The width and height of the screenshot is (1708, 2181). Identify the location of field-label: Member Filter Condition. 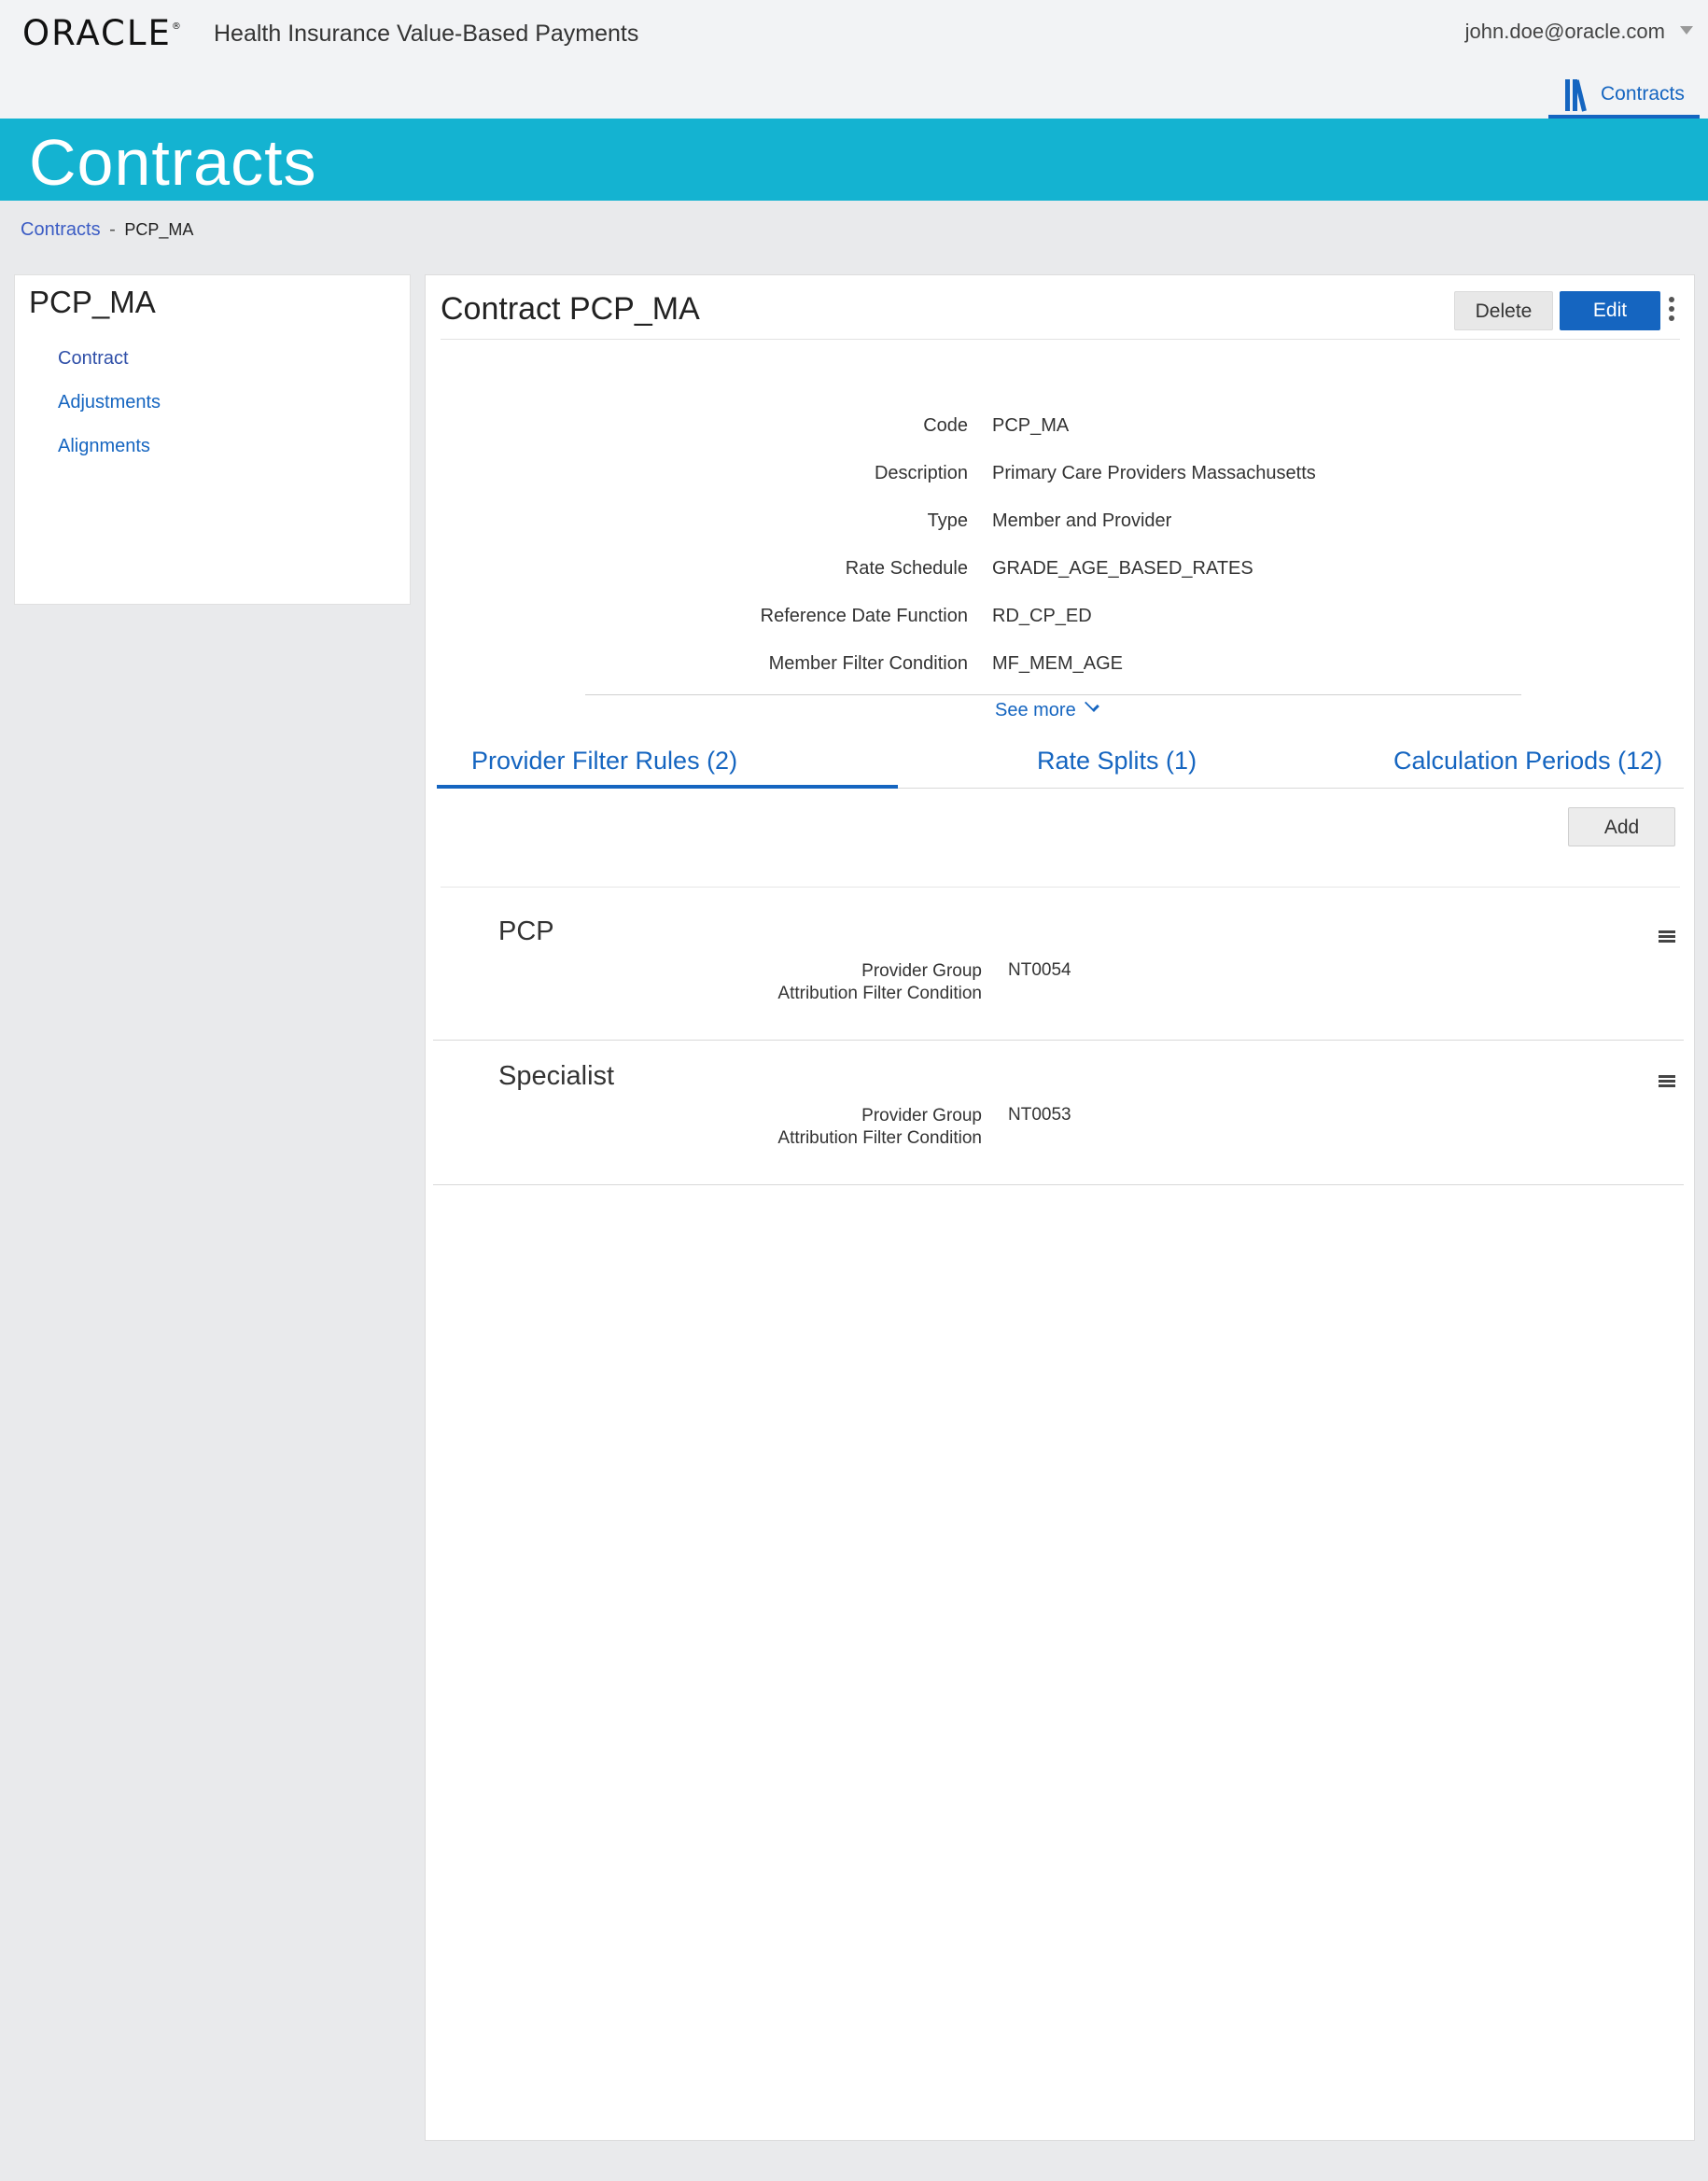
(868, 663).